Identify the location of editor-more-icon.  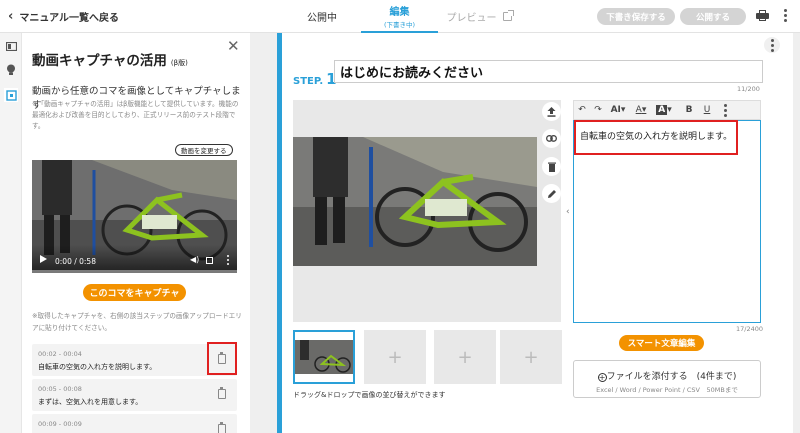
(725, 110).